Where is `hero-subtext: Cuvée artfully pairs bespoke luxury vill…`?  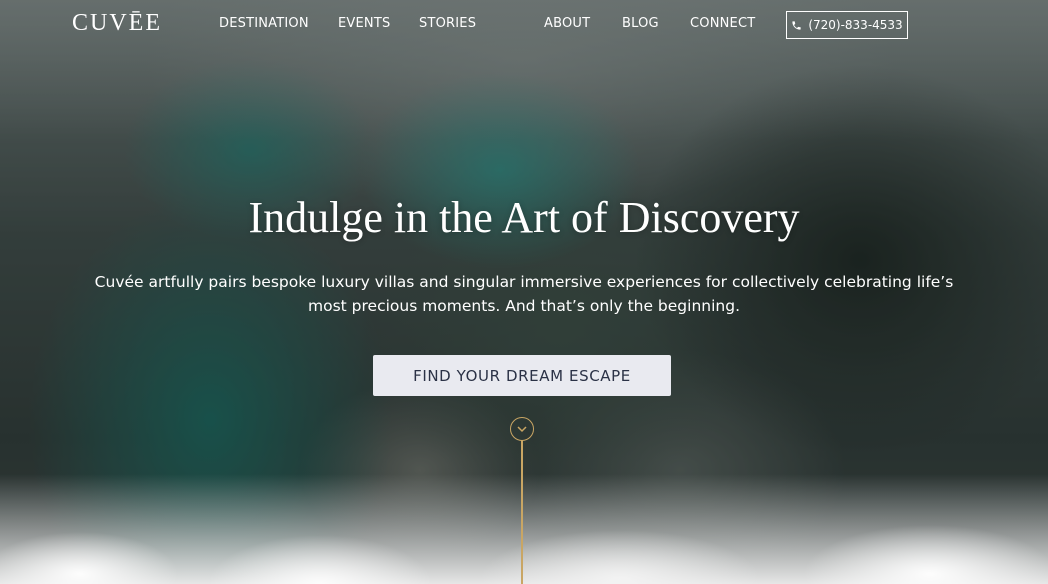 hero-subtext: Cuvée artfully pairs bespoke luxury vill… is located at coordinates (524, 294).